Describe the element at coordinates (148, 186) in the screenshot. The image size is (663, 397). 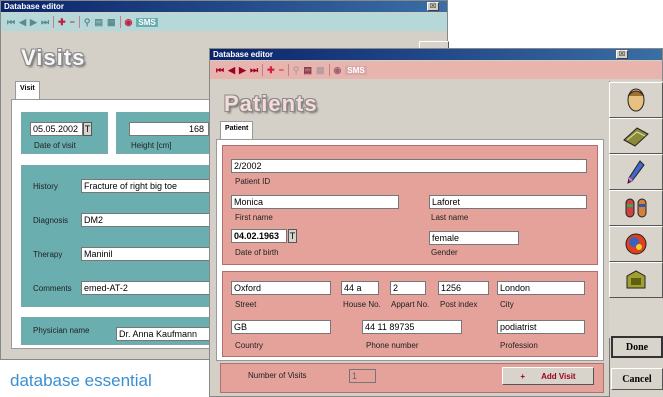
I see `history-field: Fracture of right big toe` at that location.